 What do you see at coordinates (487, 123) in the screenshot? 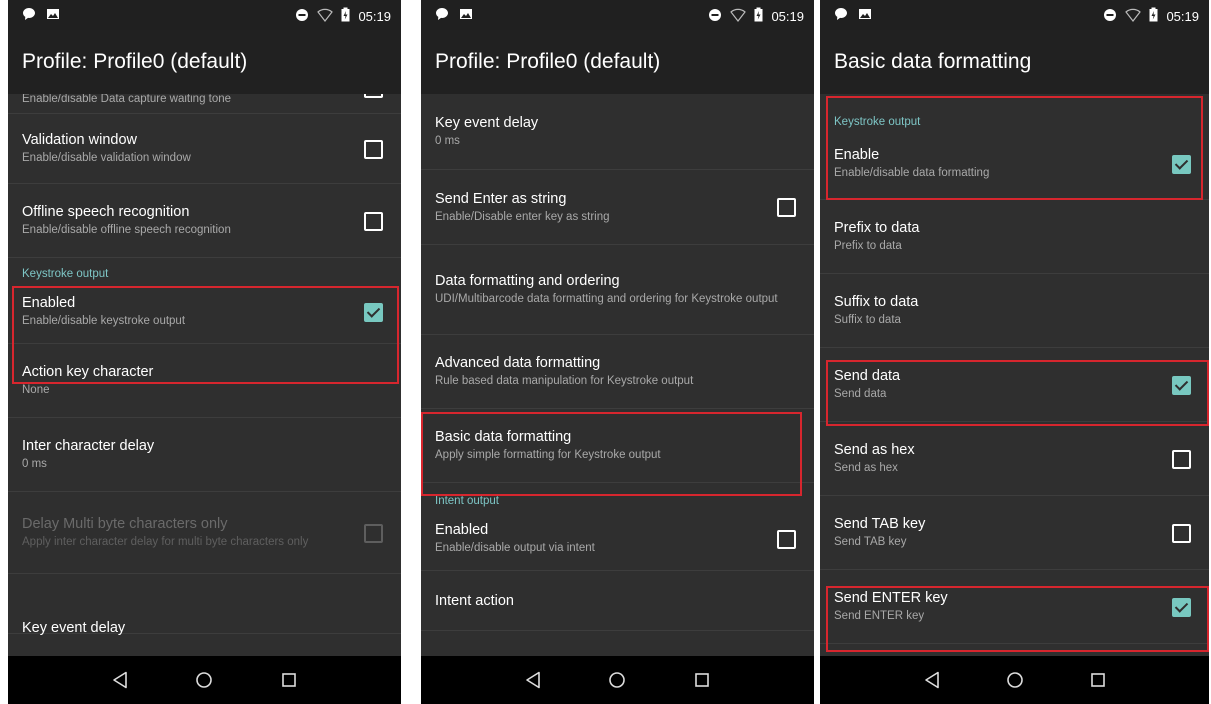
I see `setting-title: Key event delay` at bounding box center [487, 123].